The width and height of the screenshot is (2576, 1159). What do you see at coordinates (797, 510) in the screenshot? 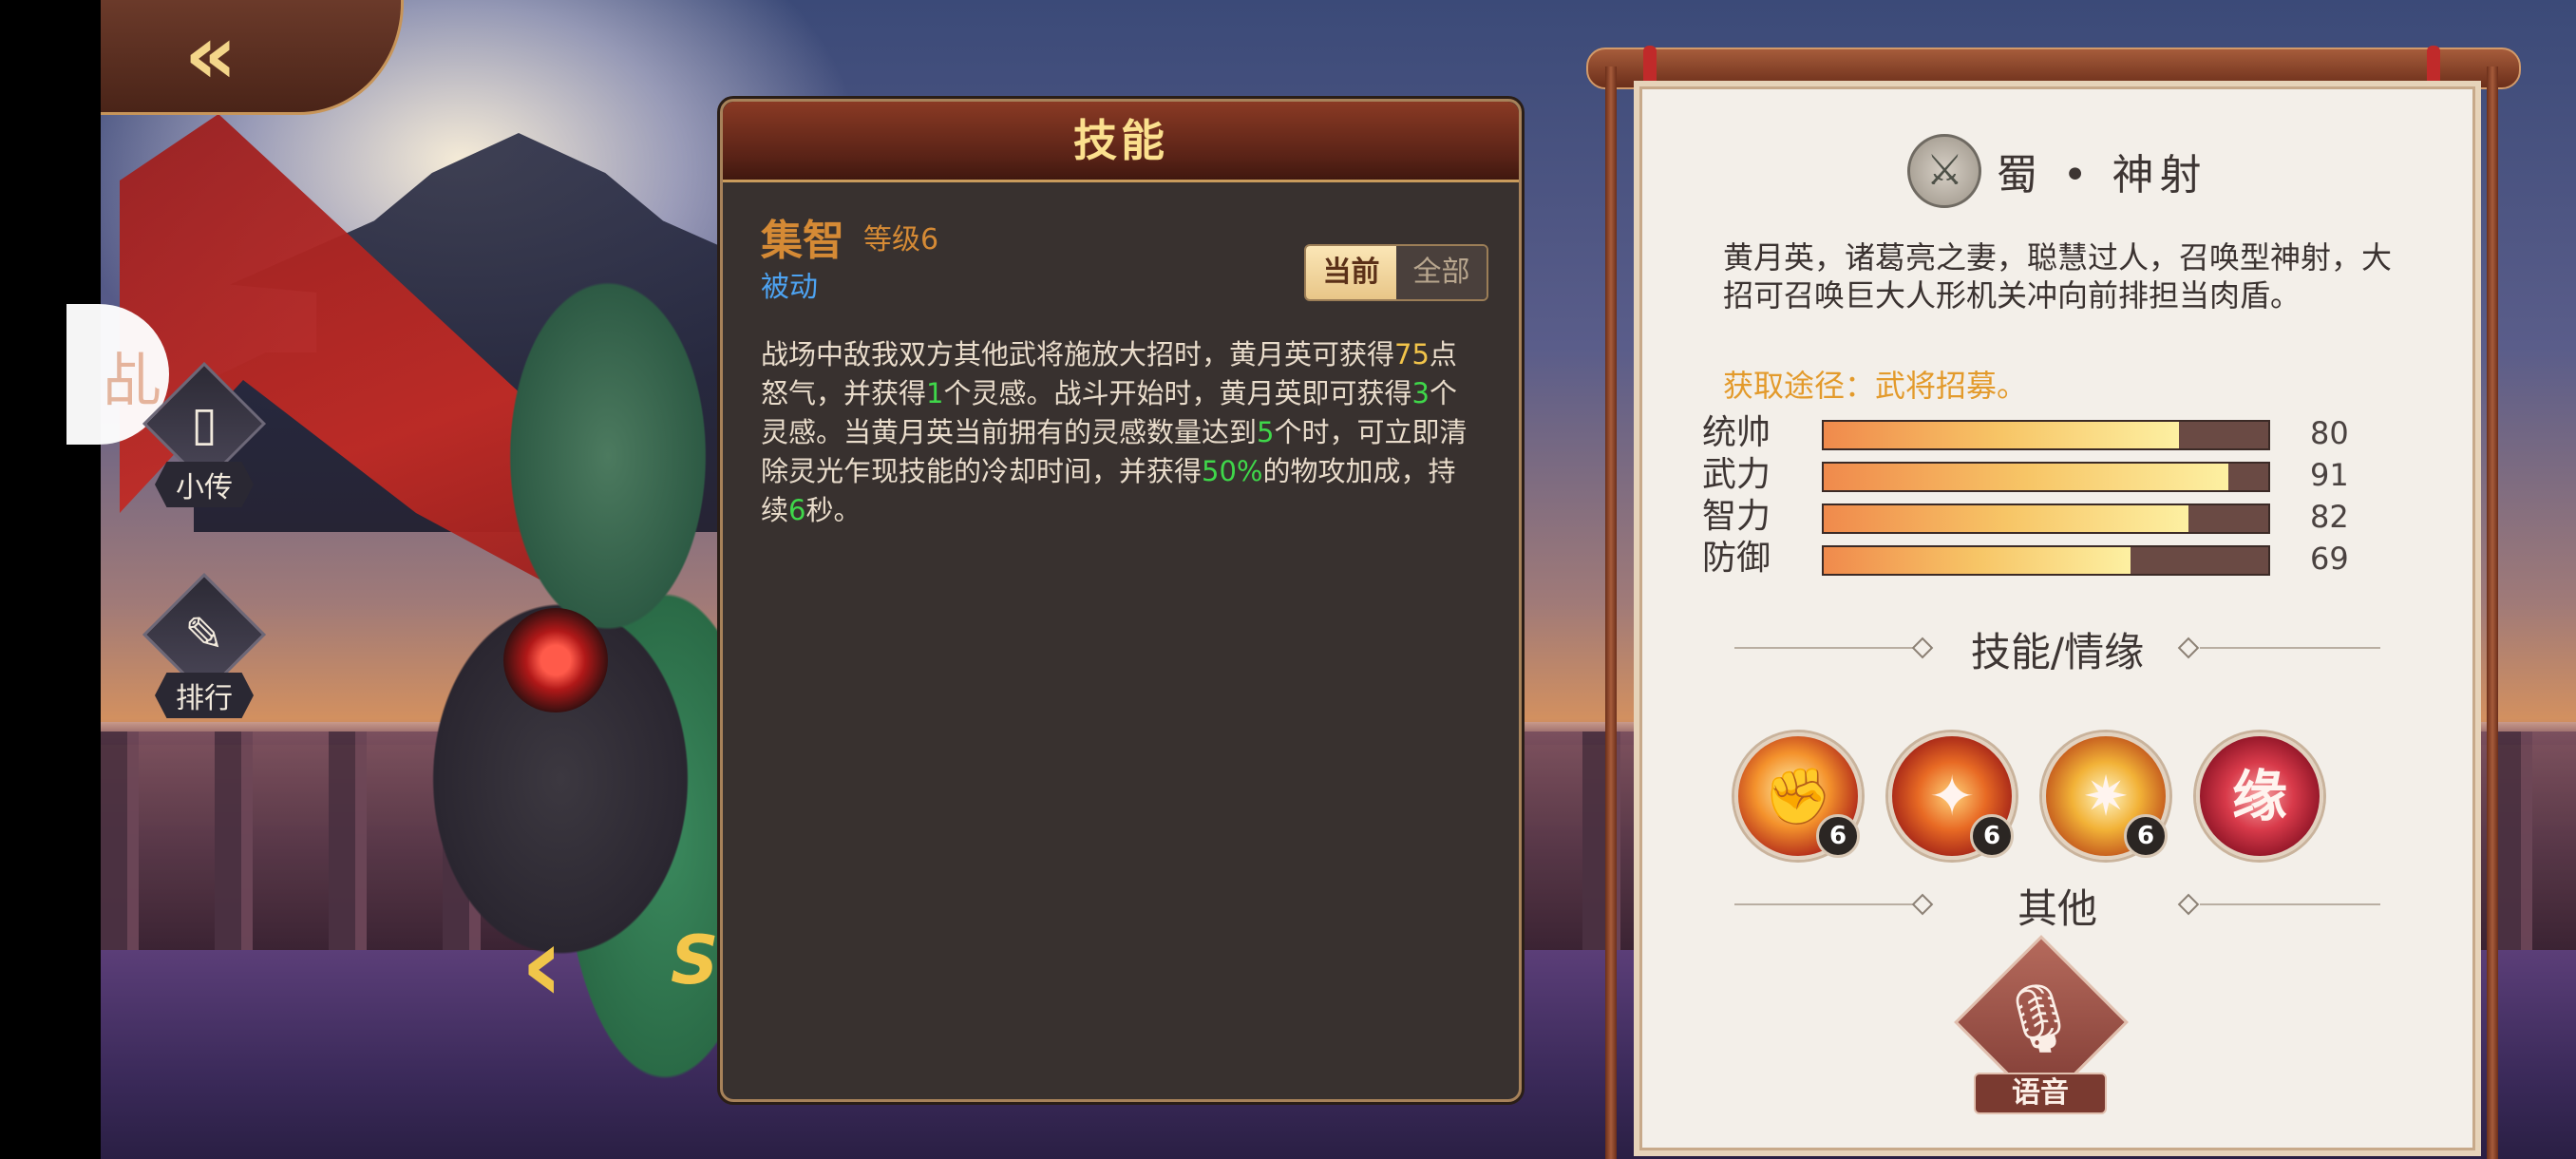
I see `skill-desc-number: 6` at bounding box center [797, 510].